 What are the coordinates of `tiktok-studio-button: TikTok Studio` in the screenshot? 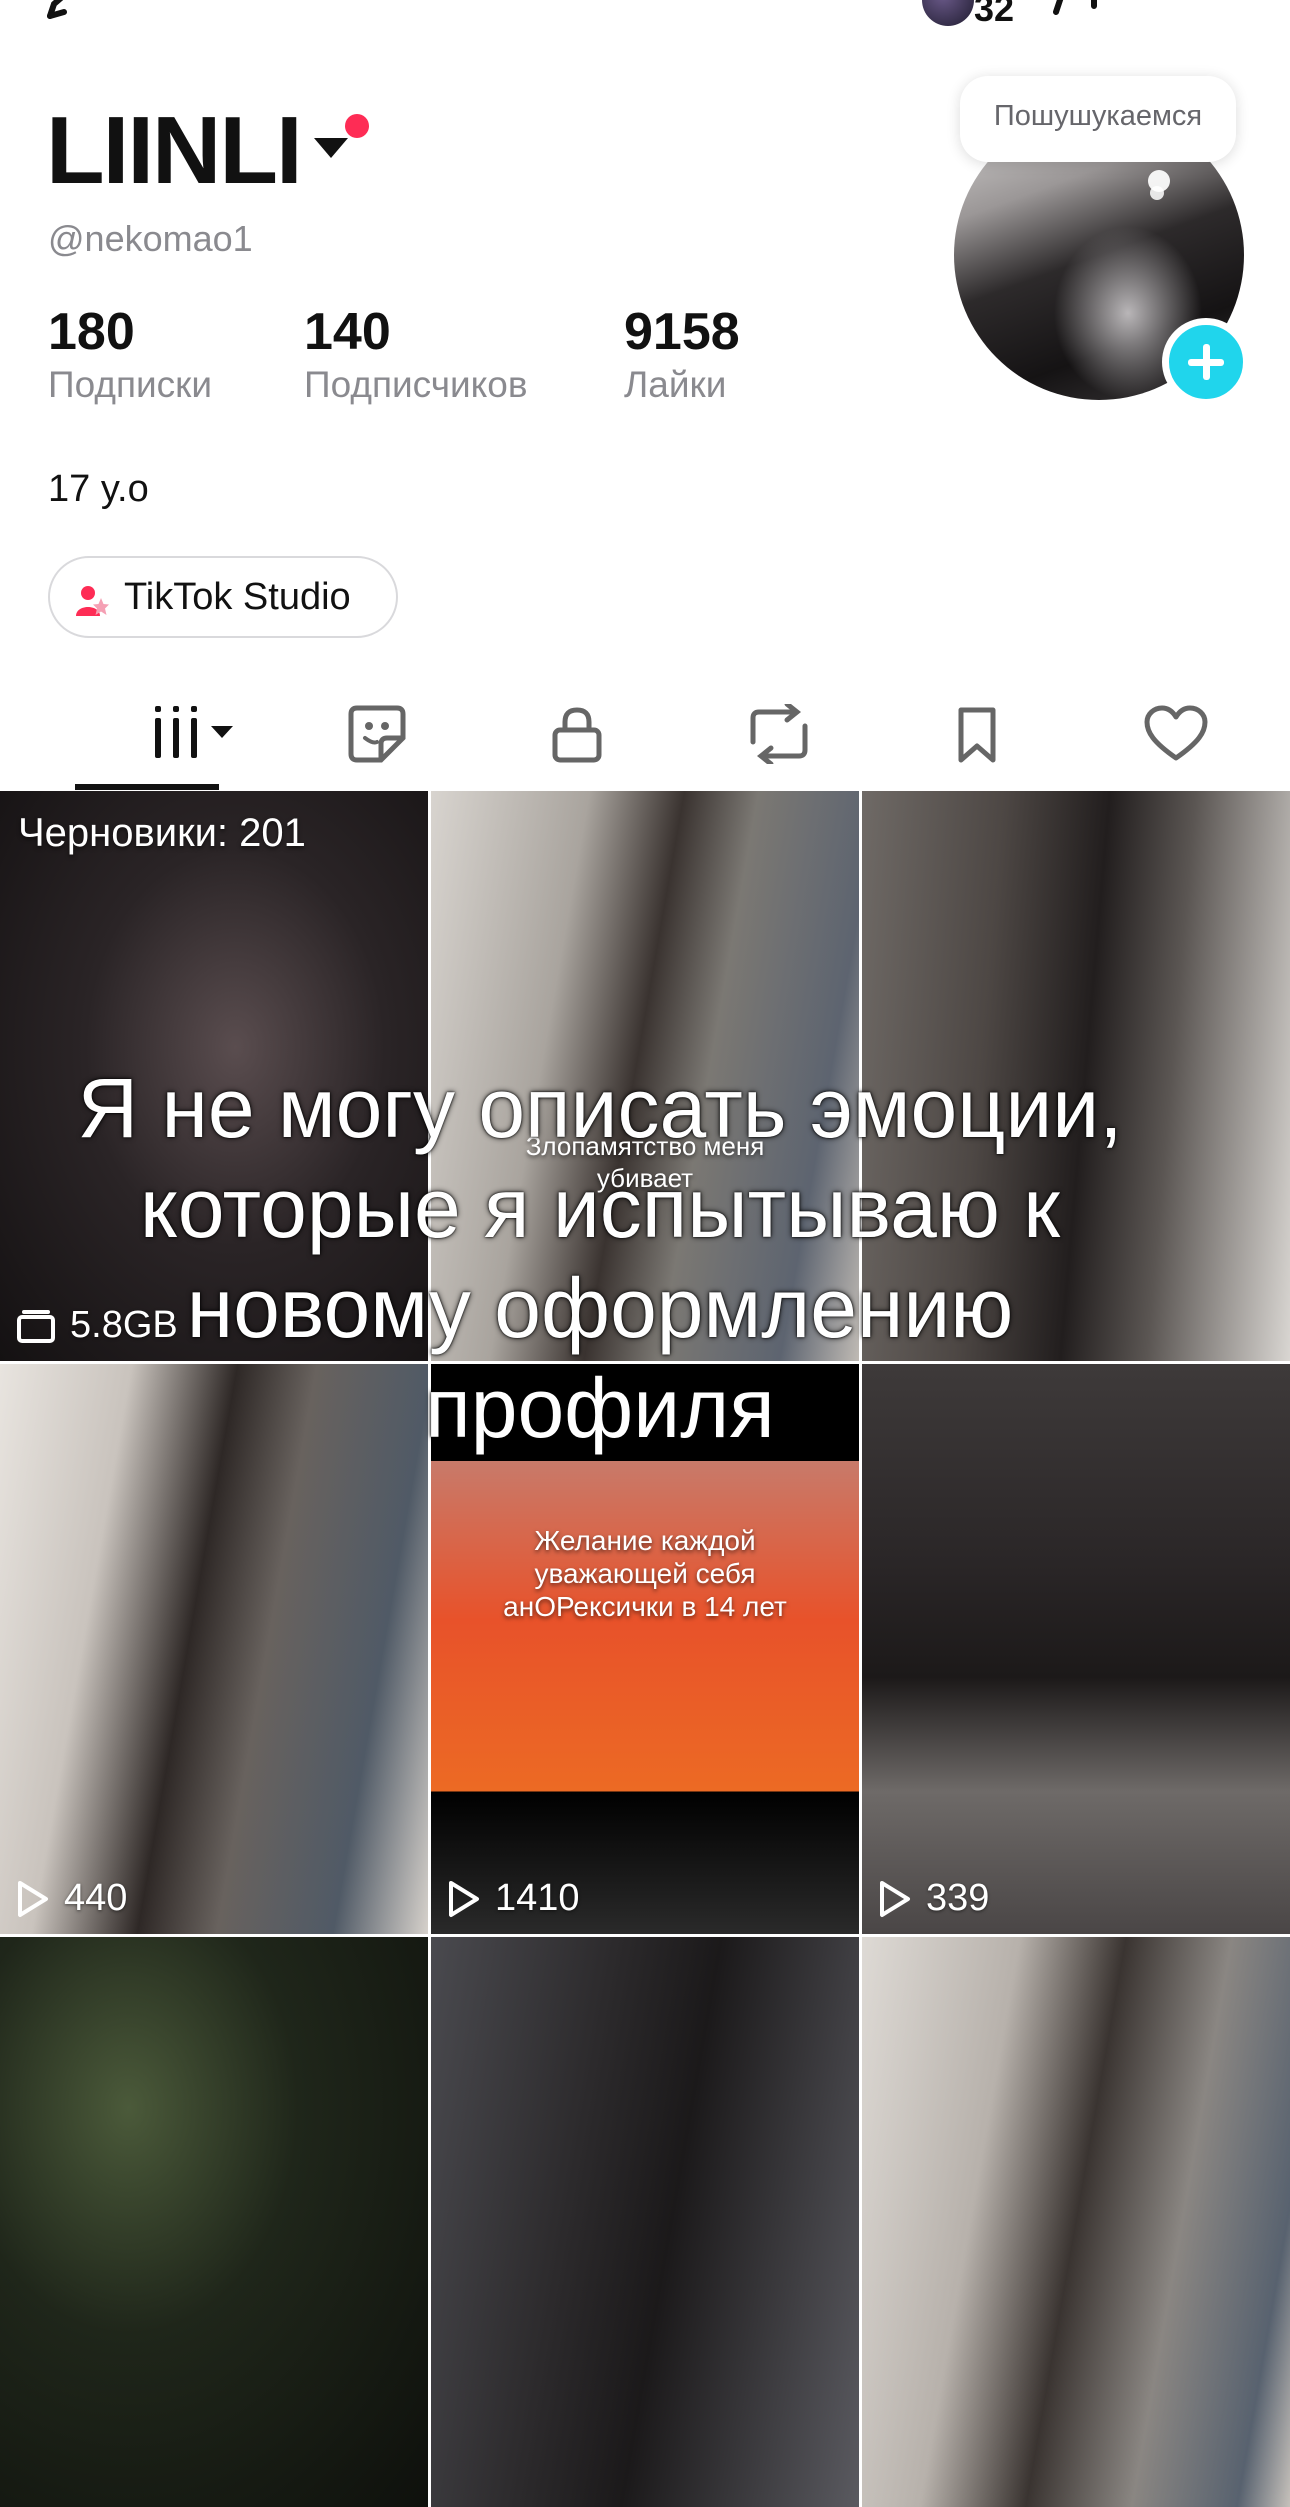 It's located at (223, 597).